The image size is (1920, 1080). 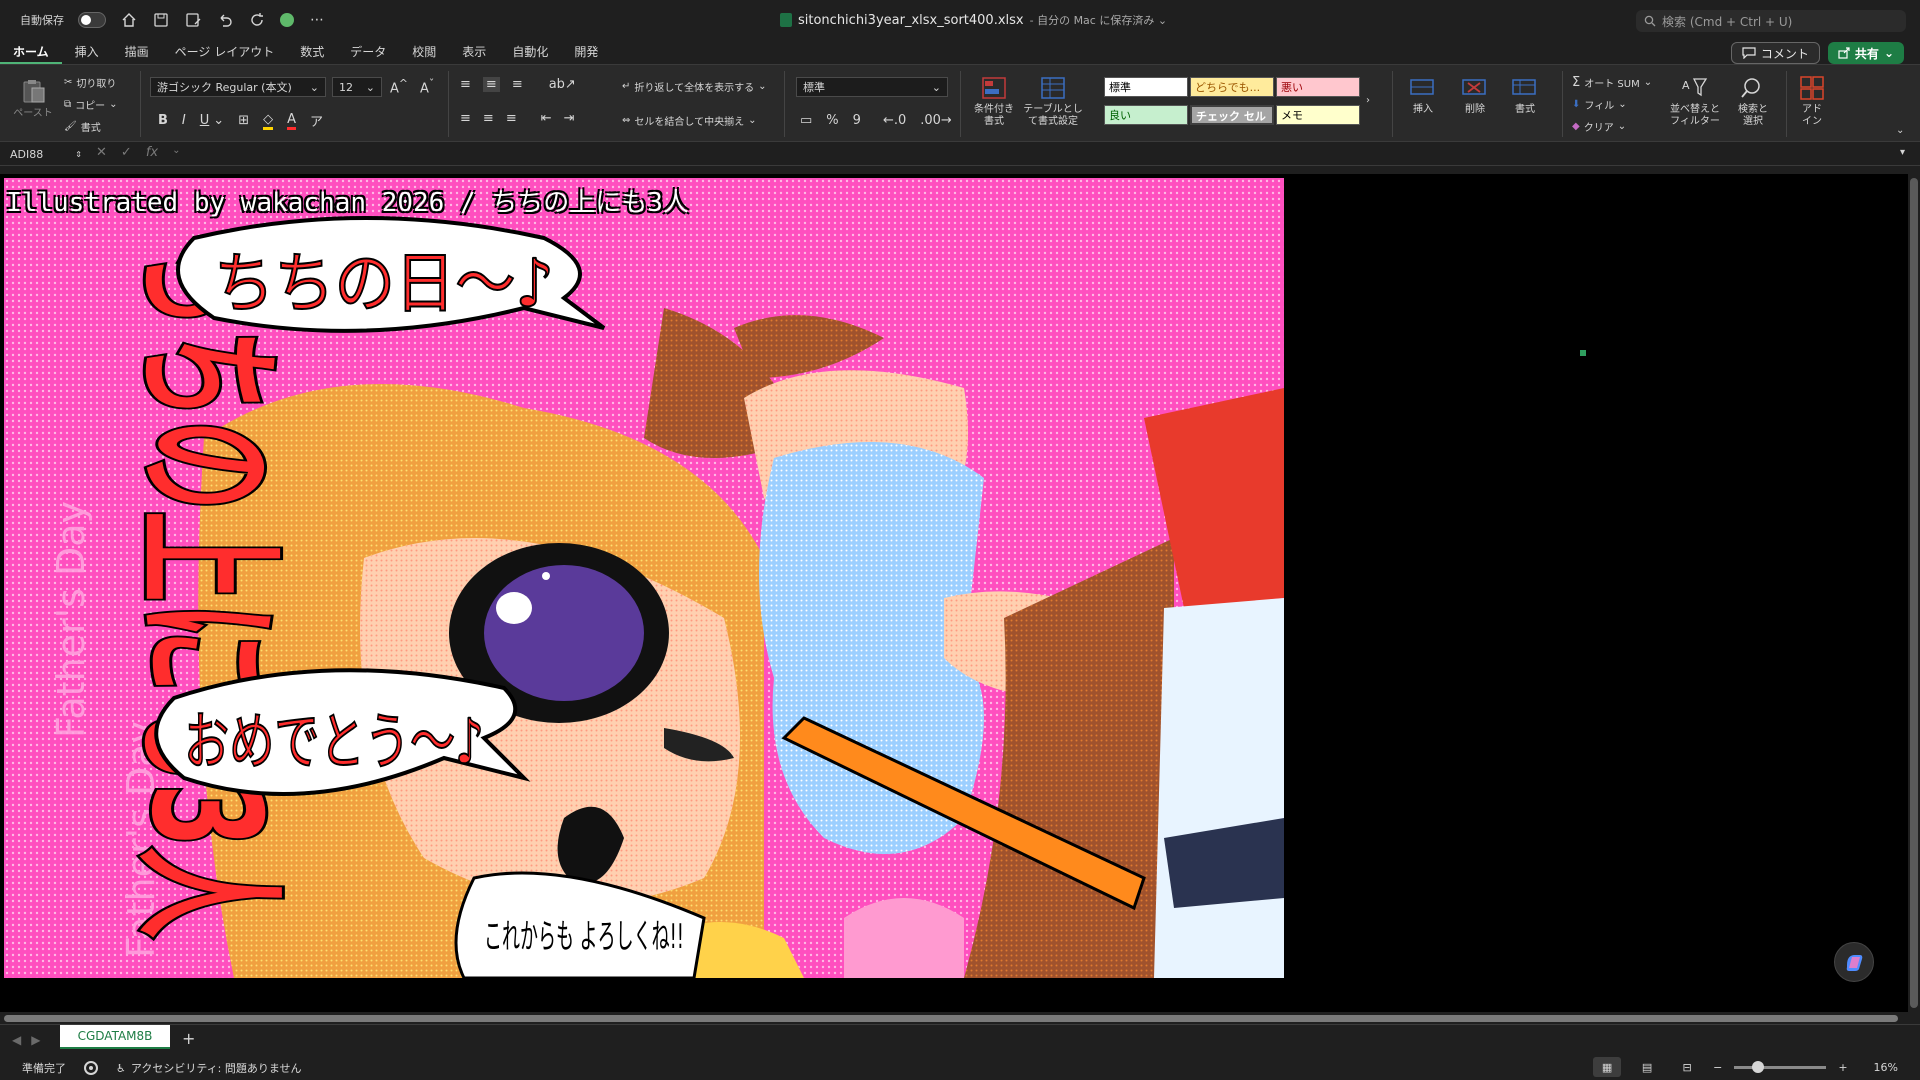 I want to click on cut-button: ✂ 切り取り, so click(x=90, y=82).